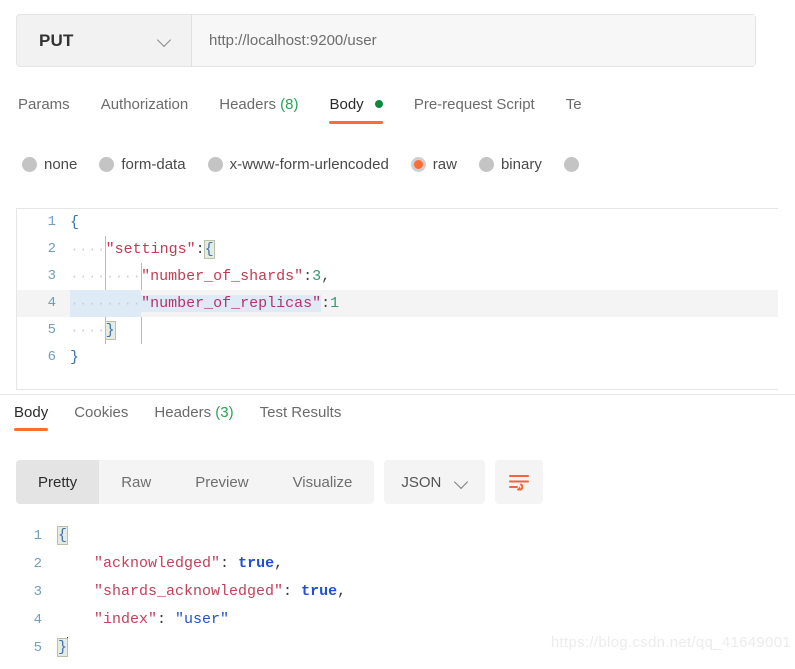  I want to click on radio-form-data: form-data, so click(142, 164).